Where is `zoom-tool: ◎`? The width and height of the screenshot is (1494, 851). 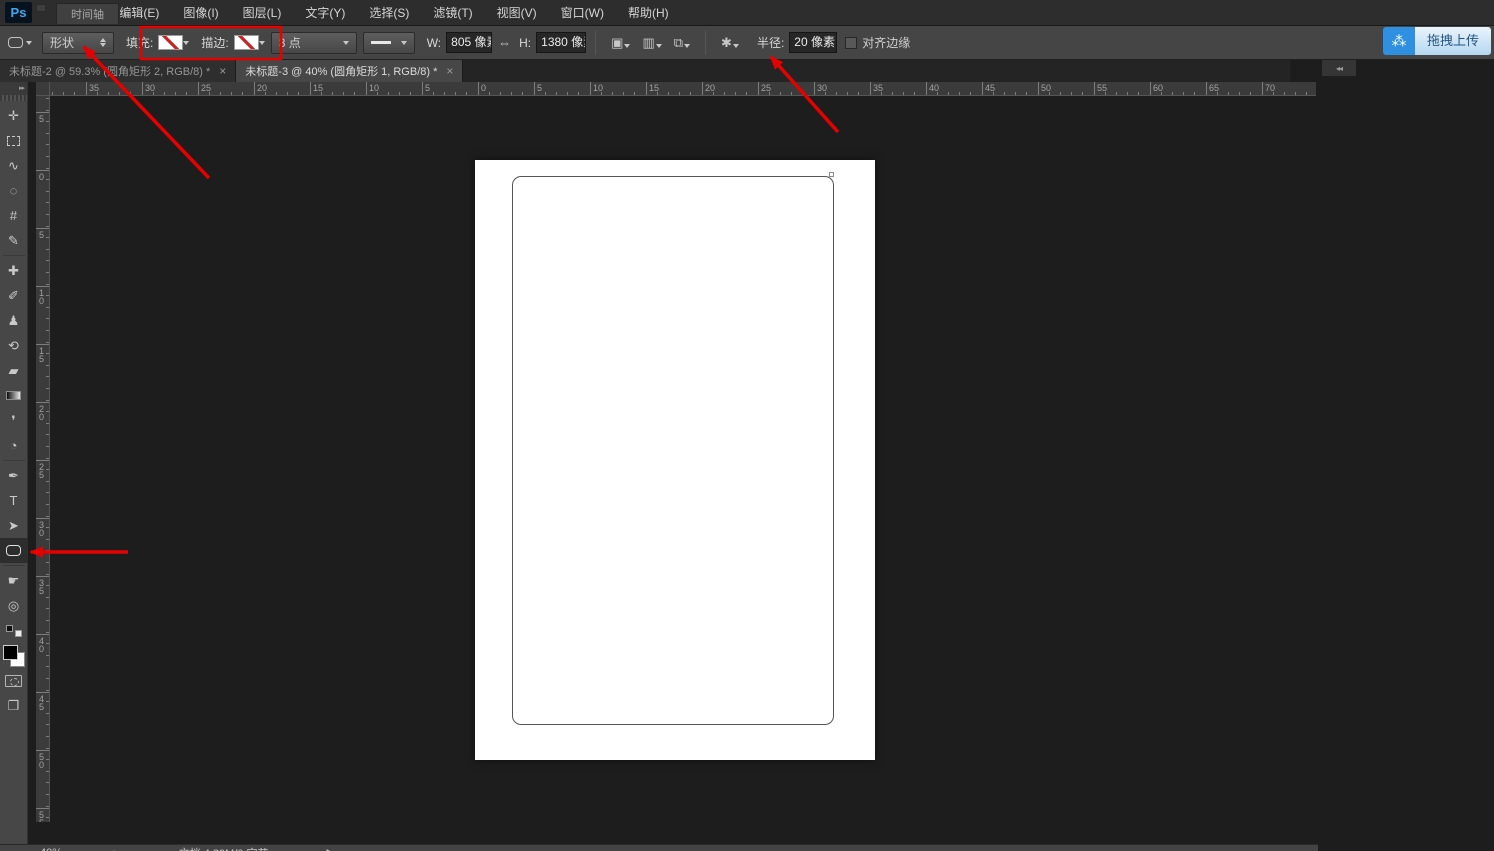 zoom-tool: ◎ is located at coordinates (14, 605).